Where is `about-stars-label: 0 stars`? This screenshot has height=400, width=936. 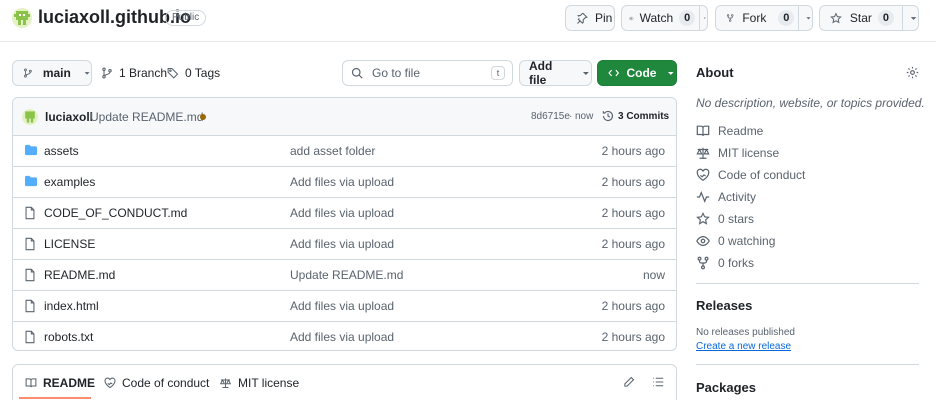
about-stars-label: 0 stars is located at coordinates (736, 219).